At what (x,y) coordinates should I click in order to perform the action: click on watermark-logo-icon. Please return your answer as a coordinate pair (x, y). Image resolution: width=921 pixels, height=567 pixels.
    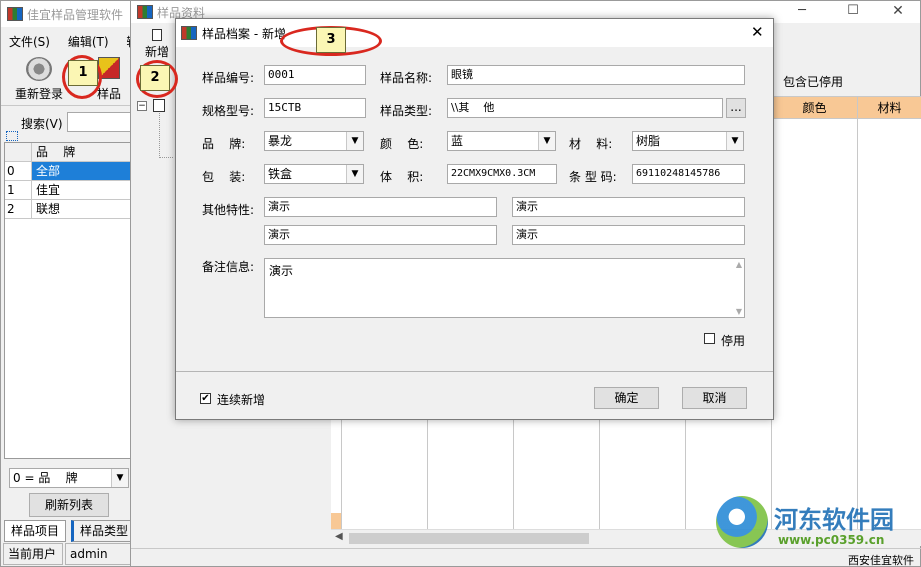
    Looking at the image, I should click on (742, 522).